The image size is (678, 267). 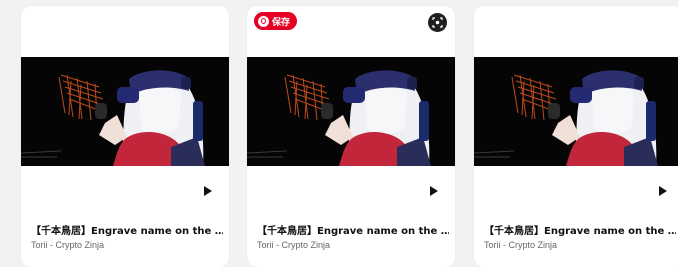 I want to click on visual-search-icon, so click(x=437, y=22).